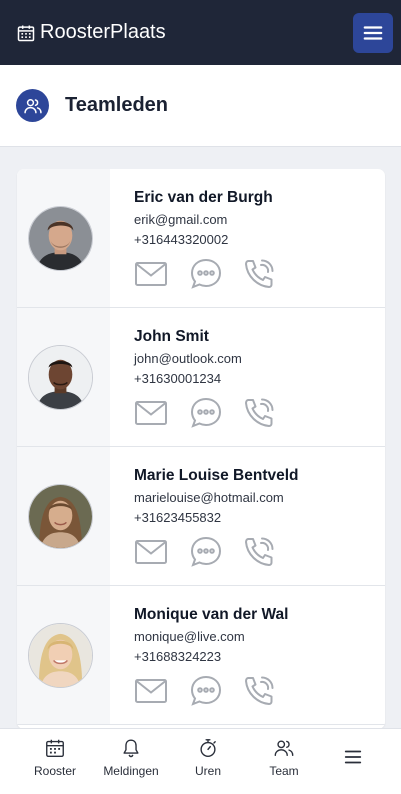 This screenshot has height=794, width=401. What do you see at coordinates (75, 32) in the screenshot?
I see `brand-name-part1: Rooster` at bounding box center [75, 32].